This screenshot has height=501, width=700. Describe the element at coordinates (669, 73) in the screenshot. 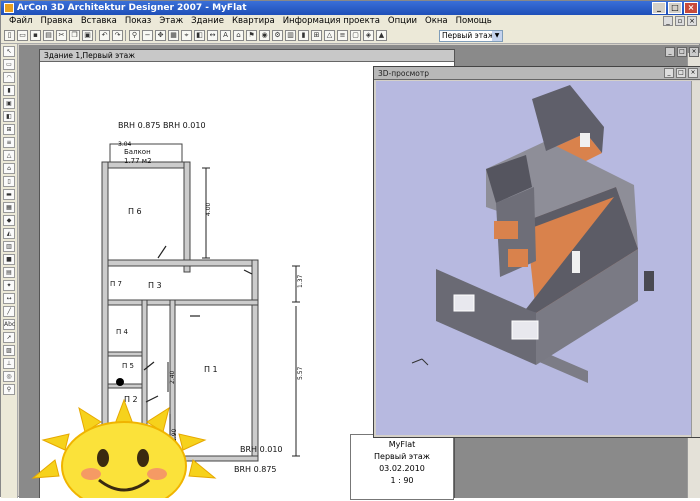

I see `view3d-minimize-icon: _` at that location.